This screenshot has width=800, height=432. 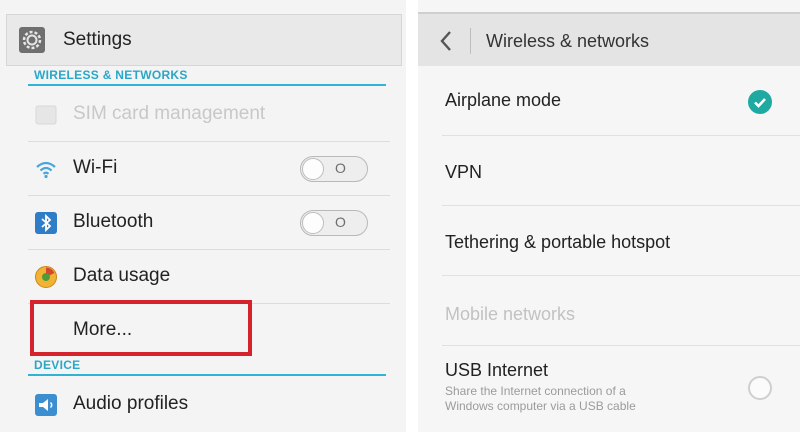 What do you see at coordinates (209, 405) in the screenshot?
I see `audio-profiles-item: Audio profiles` at bounding box center [209, 405].